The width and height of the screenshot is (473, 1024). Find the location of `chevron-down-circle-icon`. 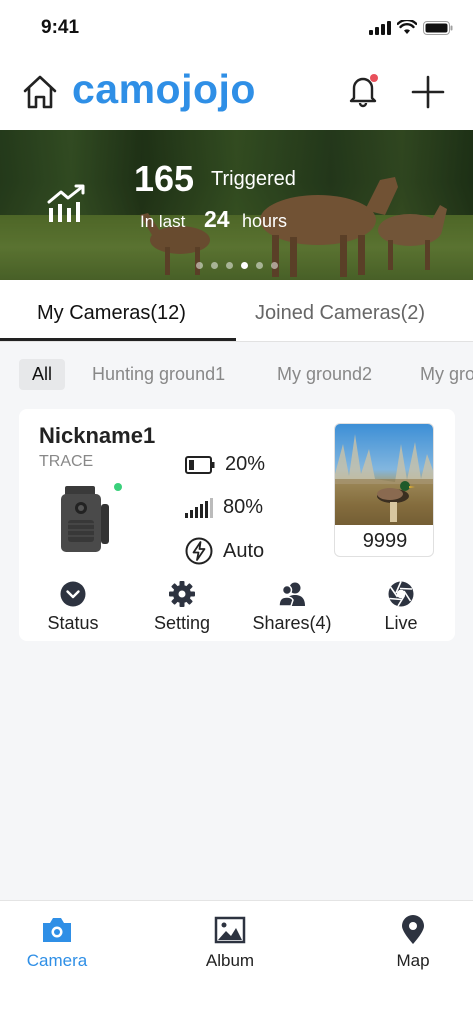

chevron-down-circle-icon is located at coordinates (73, 594).